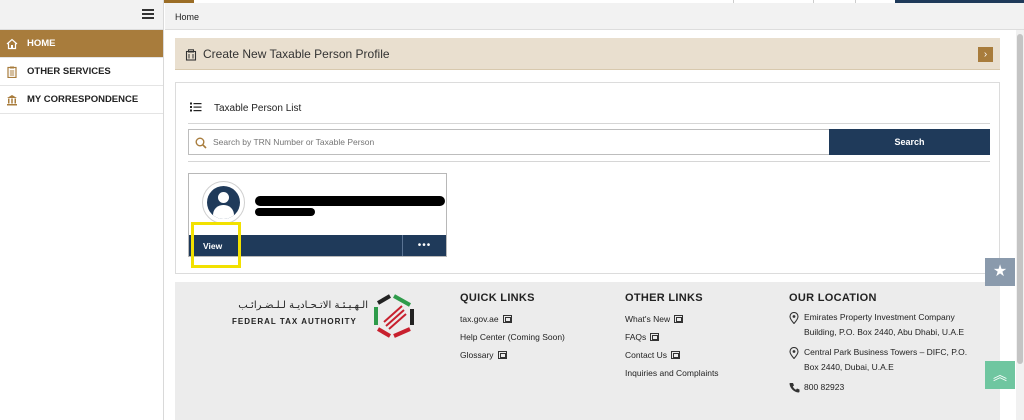  I want to click on logo-arabic-text: الـهـيـئـة الاتـحـاديـة لـلـضـرائـب, so click(303, 305).